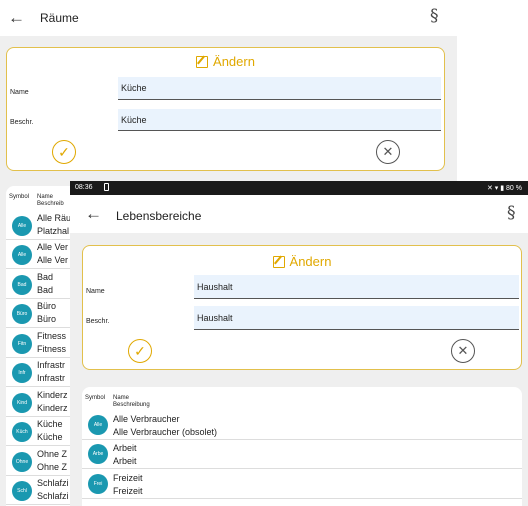 Image resolution: width=528 pixels, height=506 pixels. I want to click on page-title: Lebensbereiche, so click(159, 216).